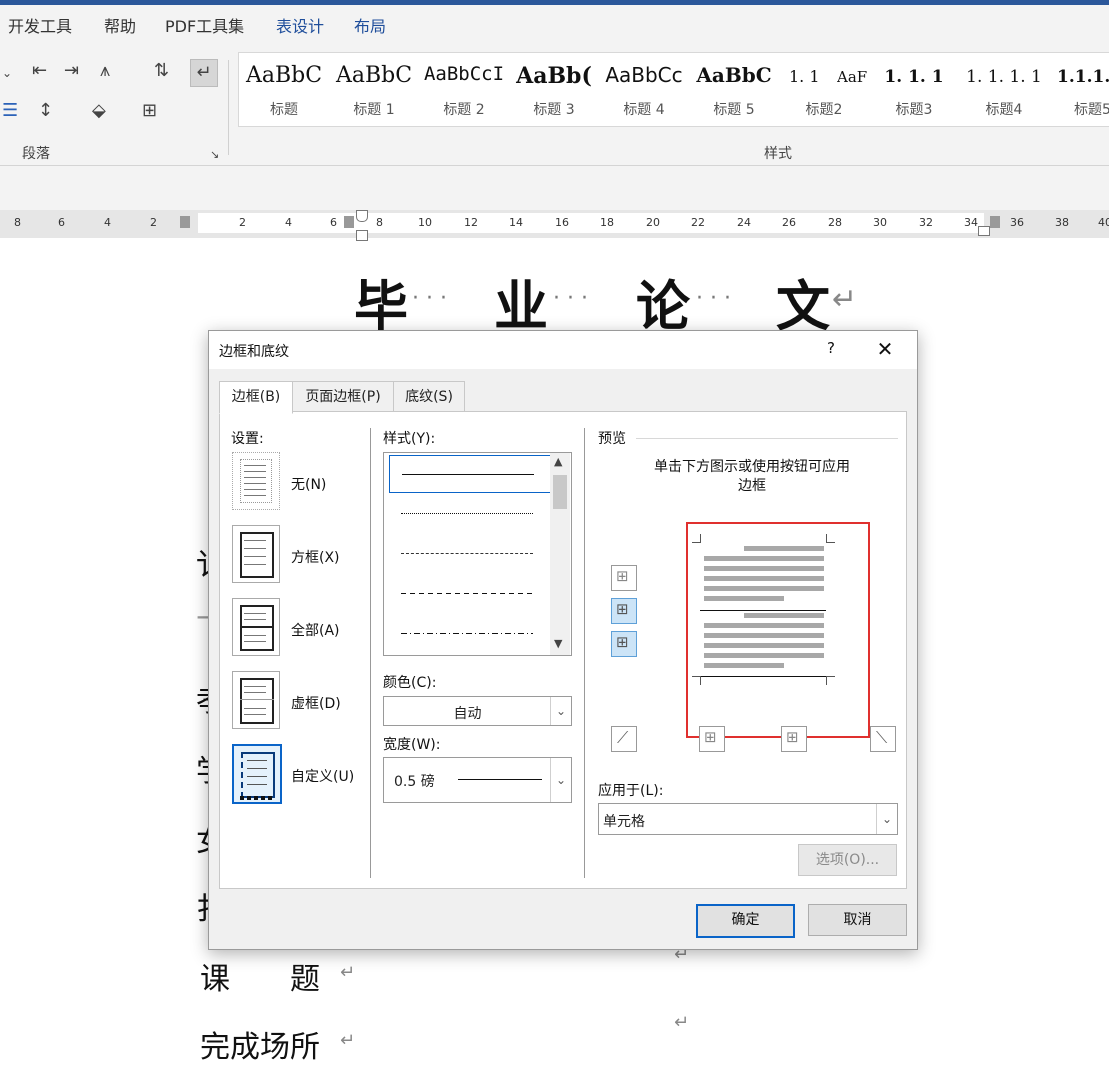 Image resolution: width=1109 pixels, height=1074 pixels. I want to click on apply-to-label: 应用于(L):, so click(631, 791).